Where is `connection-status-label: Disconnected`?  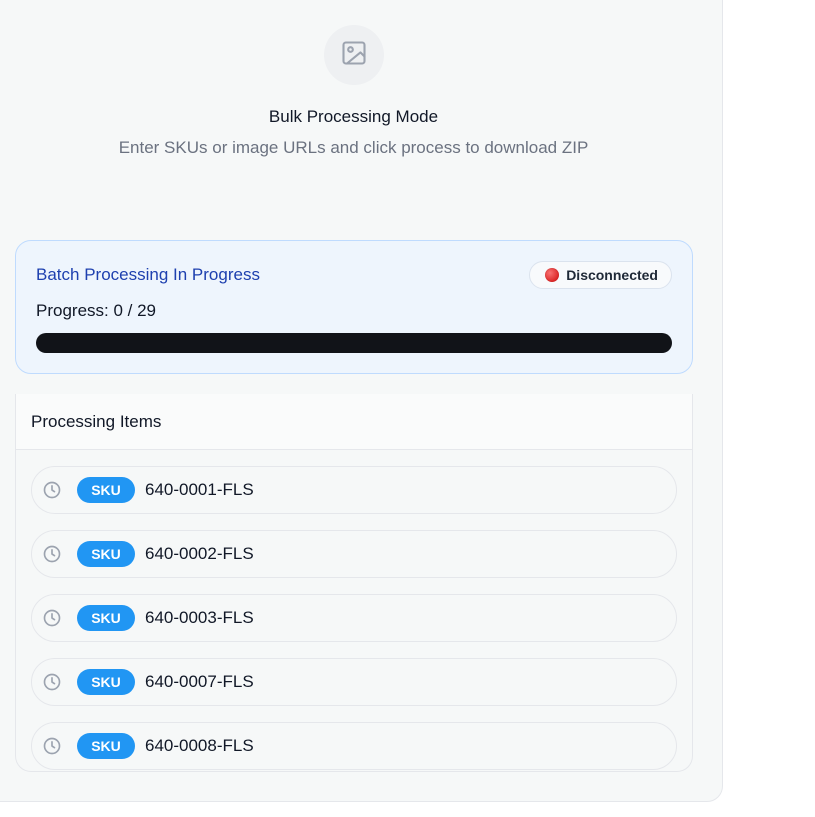 connection-status-label: Disconnected is located at coordinates (612, 275).